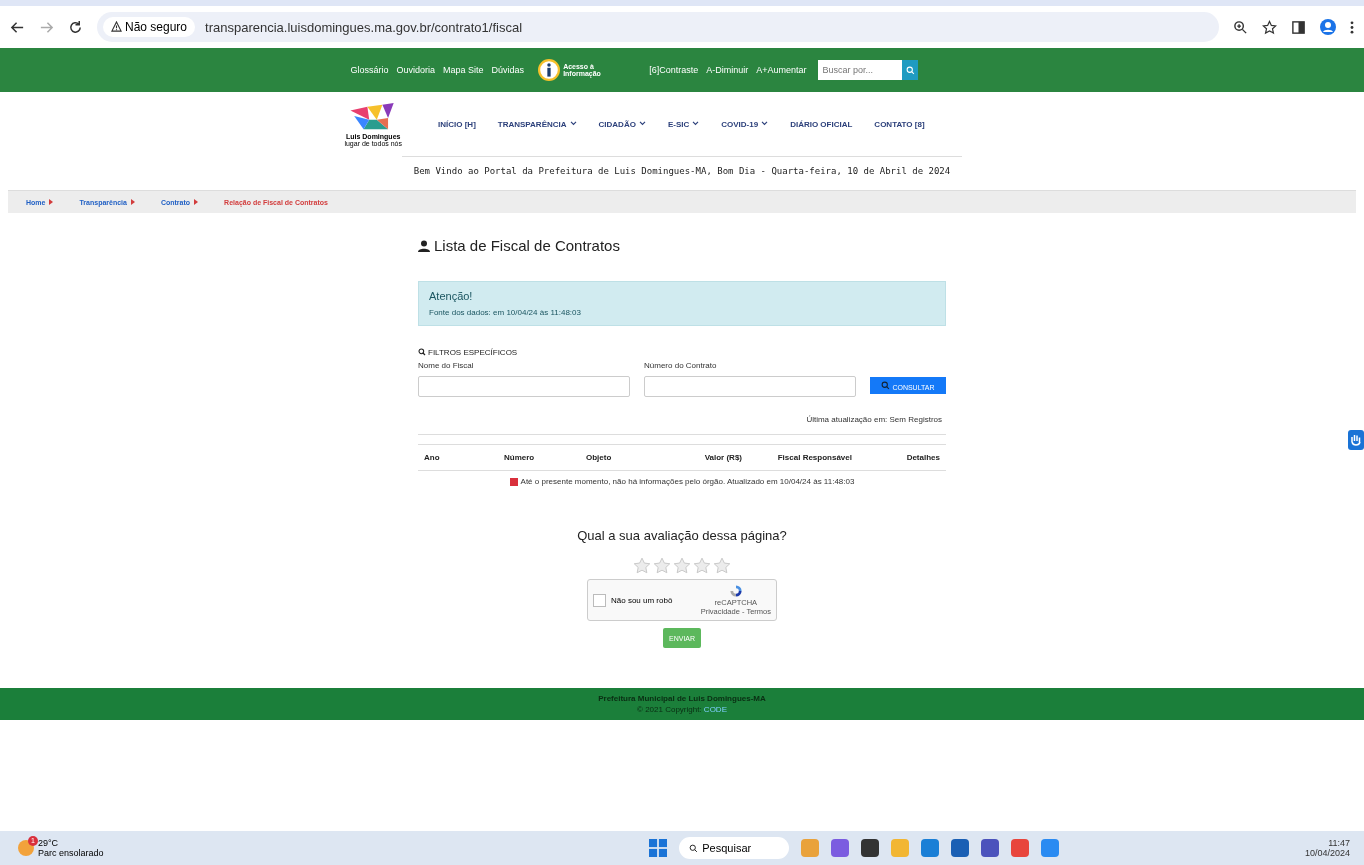  Describe the element at coordinates (75, 27) in the screenshot. I see `reload-icon` at that location.